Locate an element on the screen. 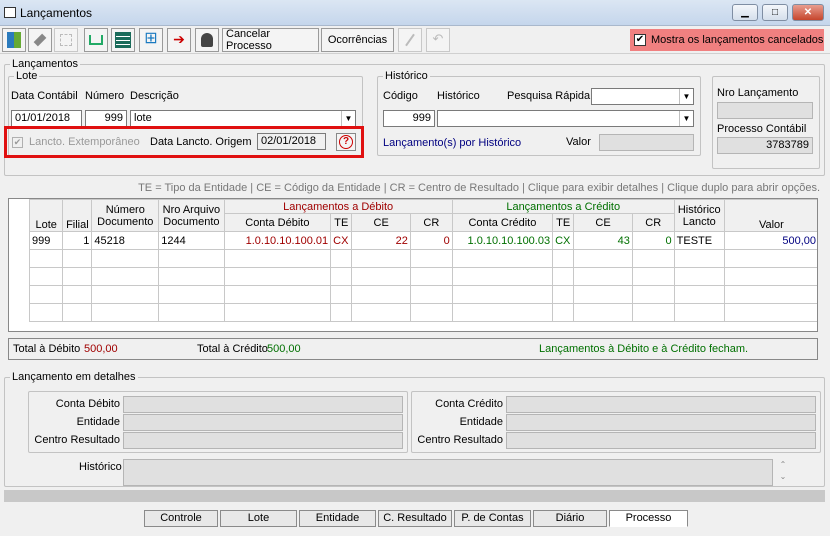 This screenshot has width=830, height=536. cancel-process-button: Cancelar Processo is located at coordinates (270, 40).